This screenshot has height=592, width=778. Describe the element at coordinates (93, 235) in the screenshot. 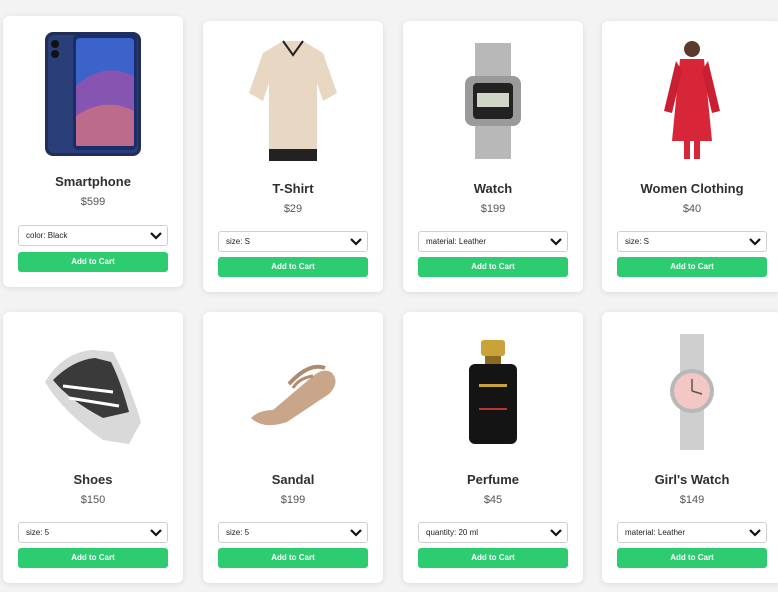

I see `option-select: color: Black` at that location.